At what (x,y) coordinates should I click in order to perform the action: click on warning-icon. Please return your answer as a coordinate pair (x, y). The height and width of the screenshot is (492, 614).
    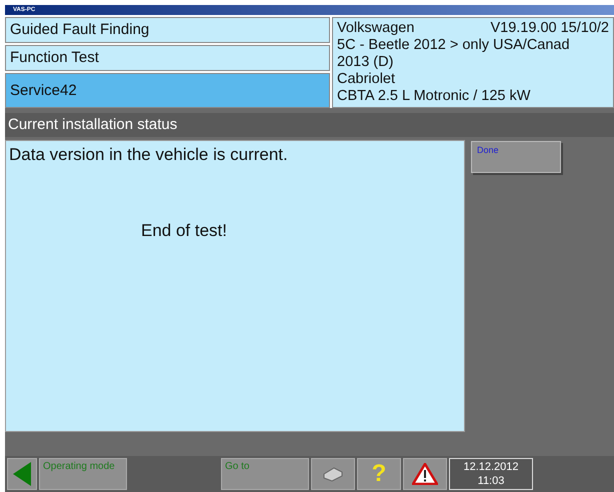
    Looking at the image, I should click on (425, 474).